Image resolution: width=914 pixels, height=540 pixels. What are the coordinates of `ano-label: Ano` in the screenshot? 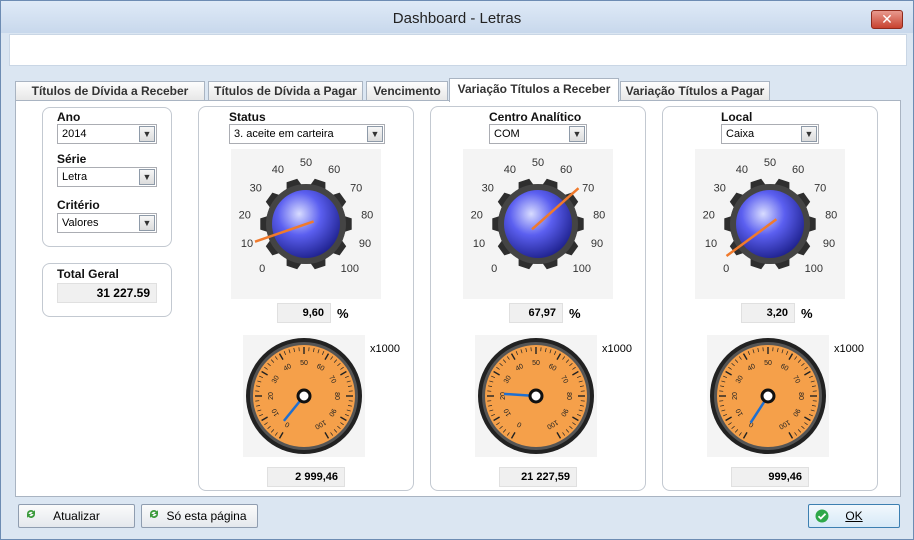 It's located at (69, 117).